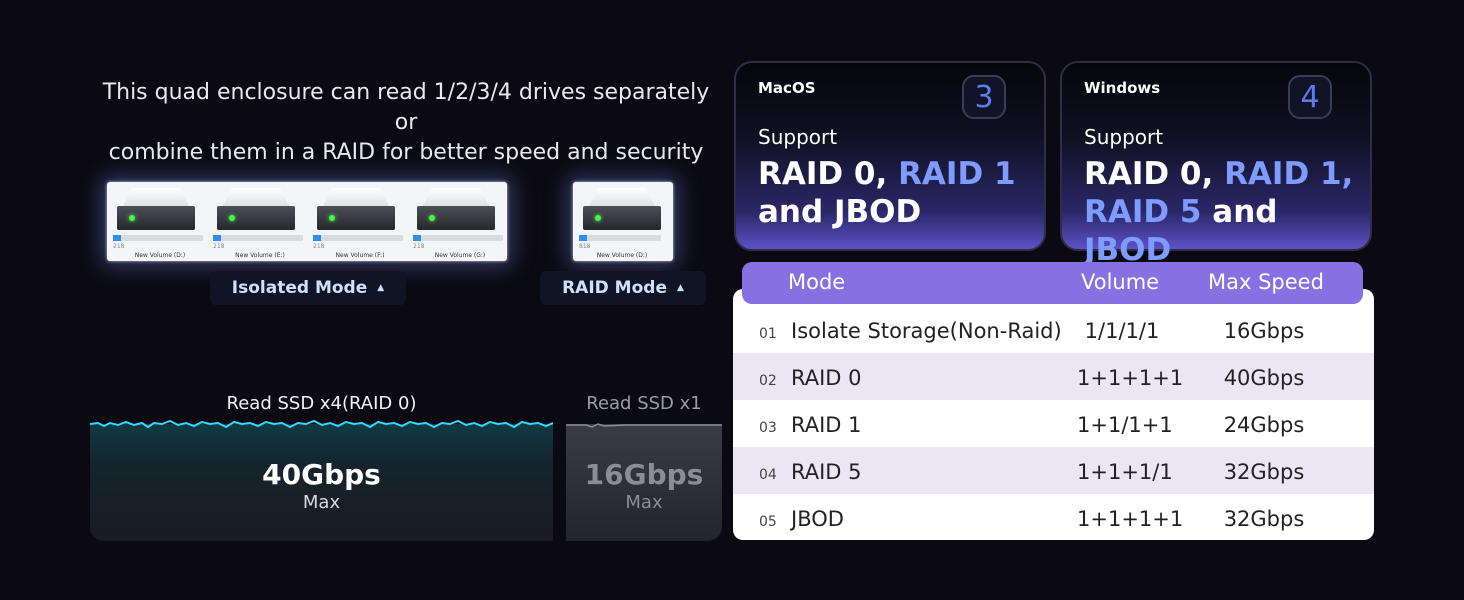  Describe the element at coordinates (768, 334) in the screenshot. I see `row-index: 01` at that location.